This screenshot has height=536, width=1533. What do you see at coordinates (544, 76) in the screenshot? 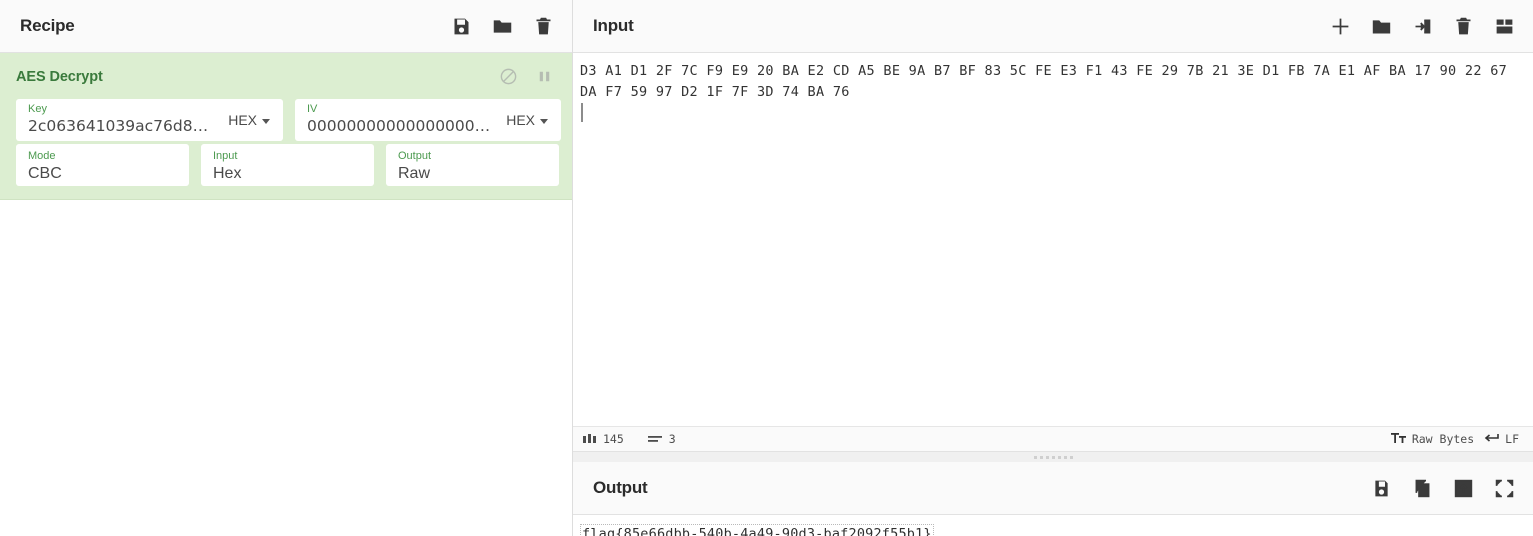
I see `breakpoint-icon` at bounding box center [544, 76].